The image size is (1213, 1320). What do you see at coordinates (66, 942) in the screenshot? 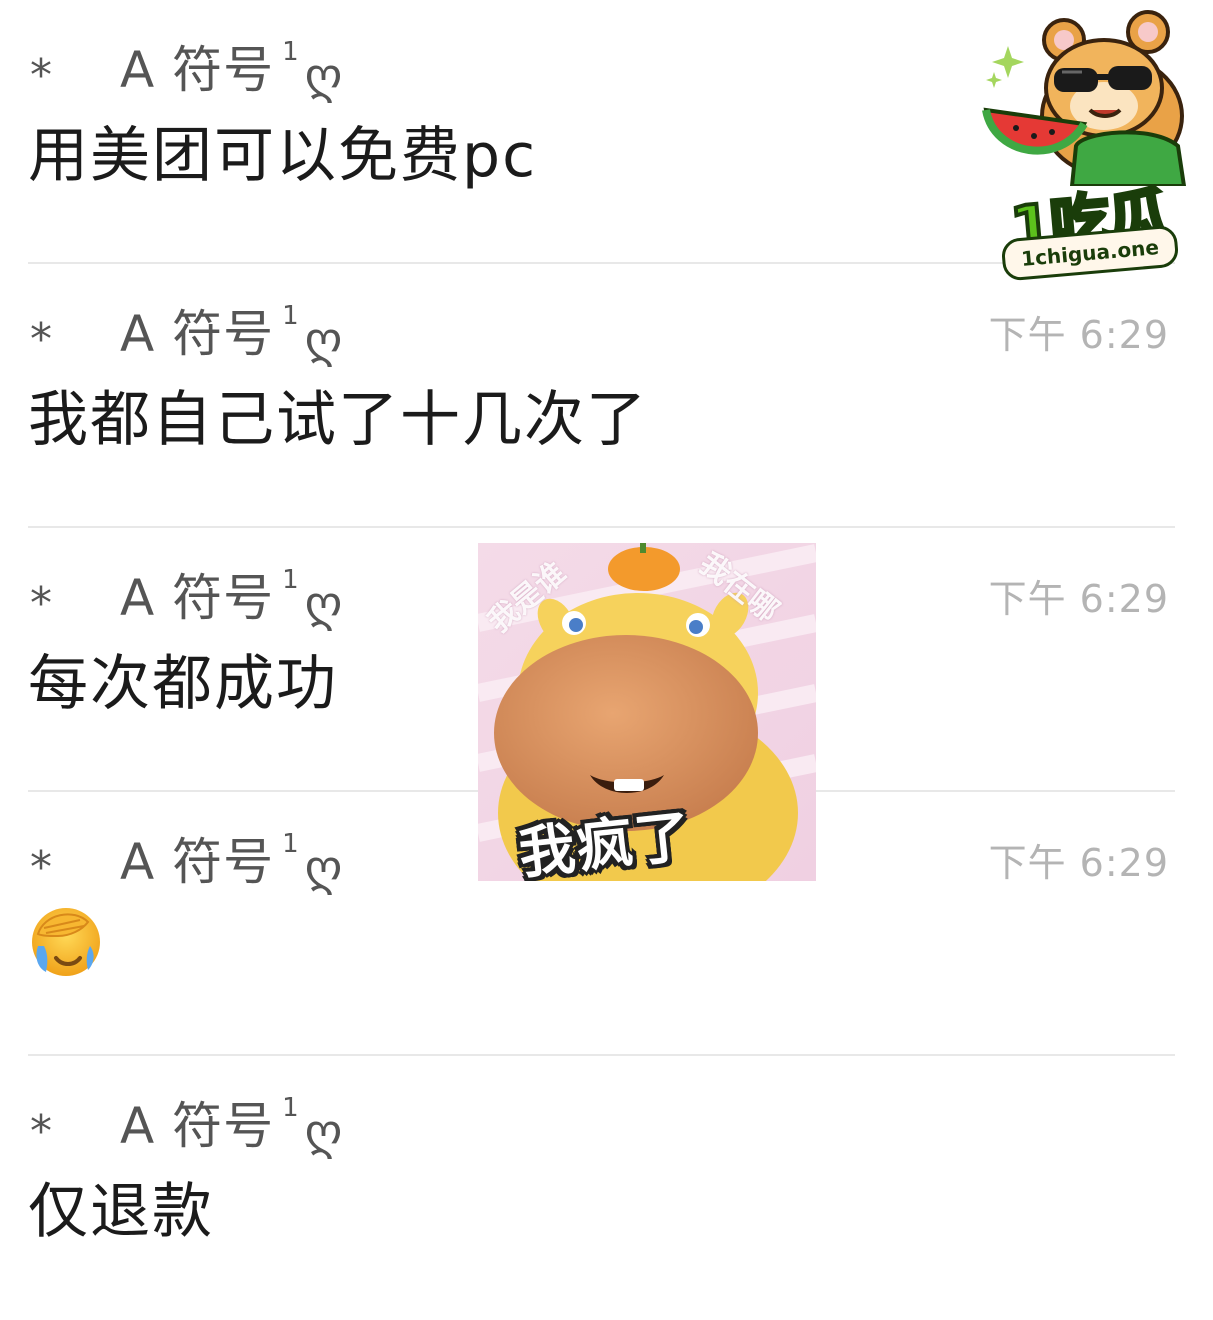
I see `facepalm-crying-emoji-icon` at bounding box center [66, 942].